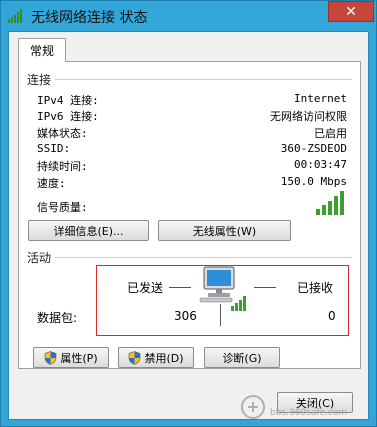 The height and width of the screenshot is (427, 377). I want to click on packets-divider, so click(220, 315).